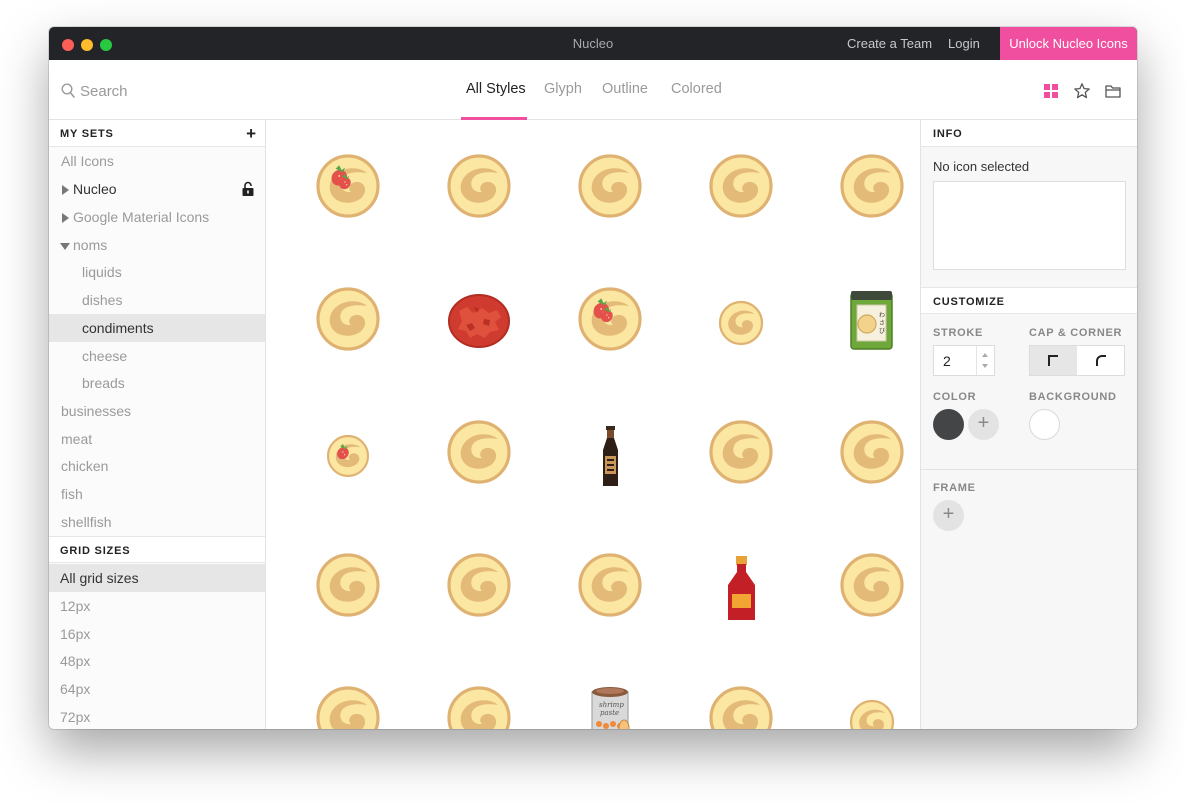 The image size is (1185, 803). I want to click on soy-sauce-bottle-icon, so click(610, 458).